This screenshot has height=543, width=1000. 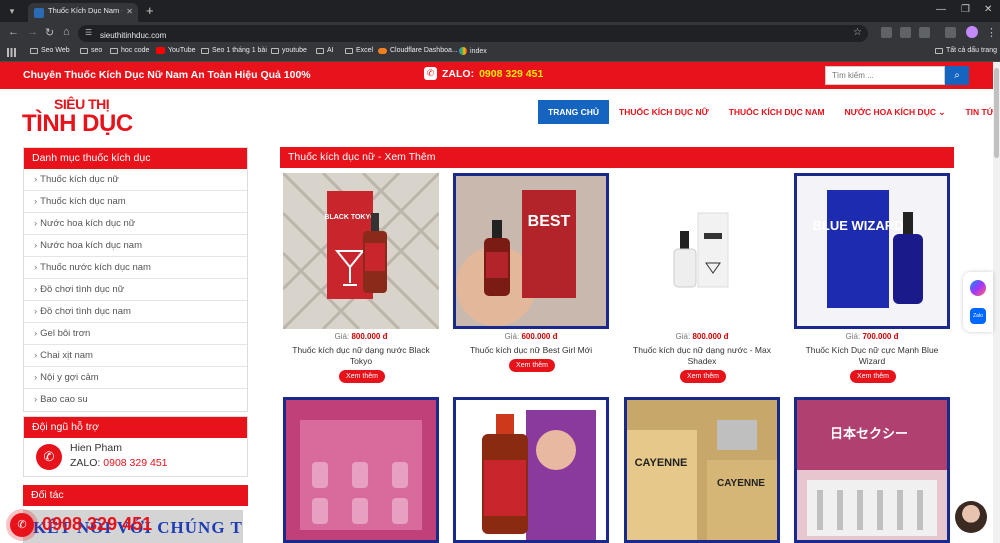 I want to click on forward-icon: →, so click(x=32, y=32).